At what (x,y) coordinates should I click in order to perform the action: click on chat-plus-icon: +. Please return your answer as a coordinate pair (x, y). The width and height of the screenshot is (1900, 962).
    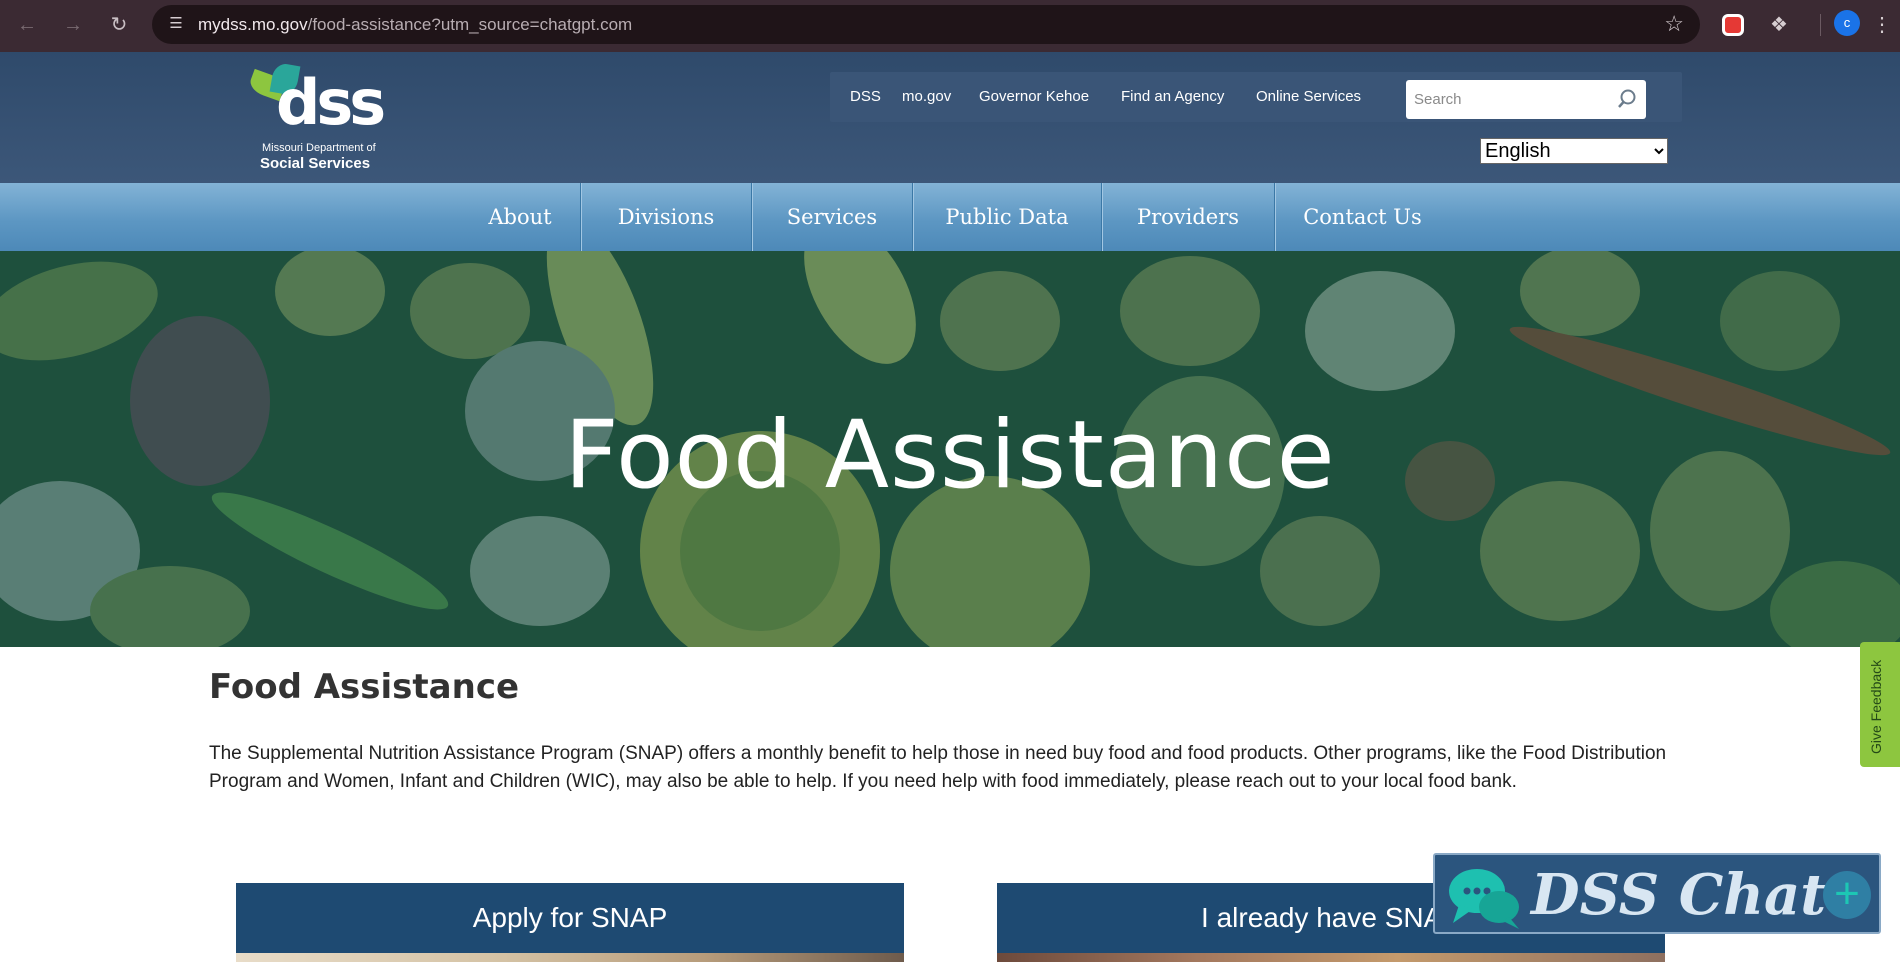
    Looking at the image, I should click on (1847, 895).